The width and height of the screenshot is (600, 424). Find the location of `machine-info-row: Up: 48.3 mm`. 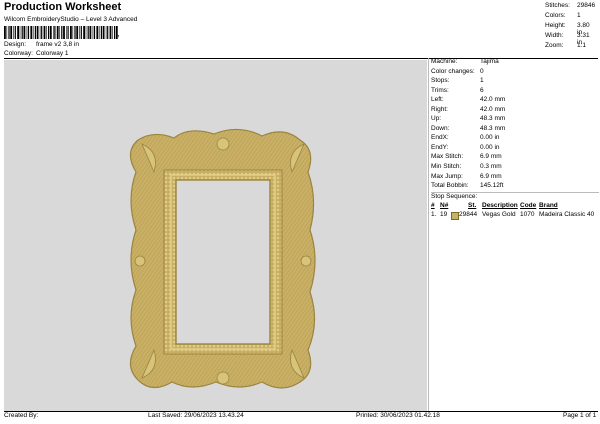

machine-info-row: Up: 48.3 mm is located at coordinates (515, 120).